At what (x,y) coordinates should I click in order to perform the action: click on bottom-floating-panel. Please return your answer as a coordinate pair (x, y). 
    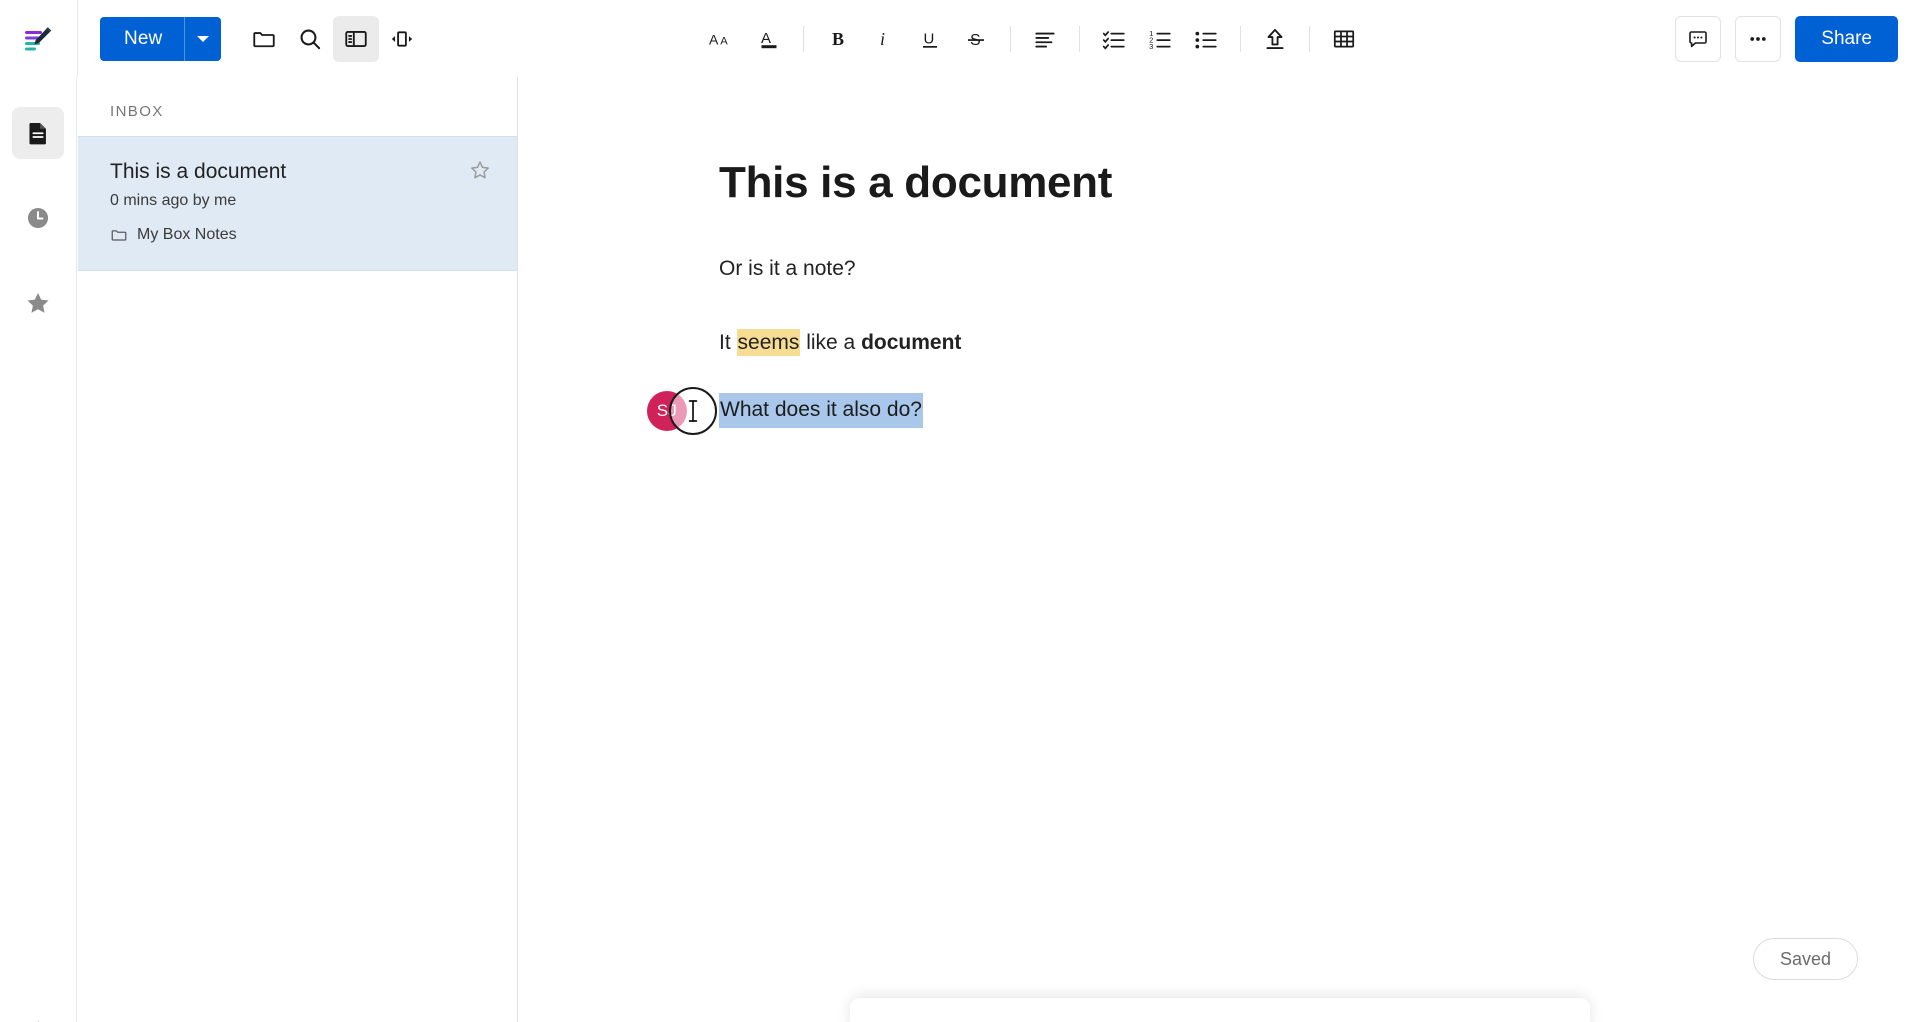
    Looking at the image, I should click on (1219, 1010).